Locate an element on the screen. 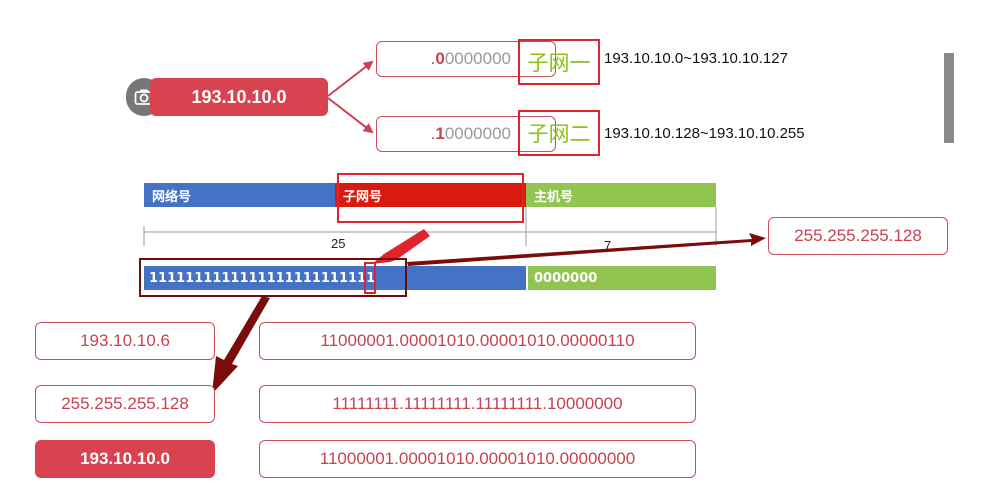 The width and height of the screenshot is (990, 499). network-subnet-bit-count: 25 is located at coordinates (338, 243).